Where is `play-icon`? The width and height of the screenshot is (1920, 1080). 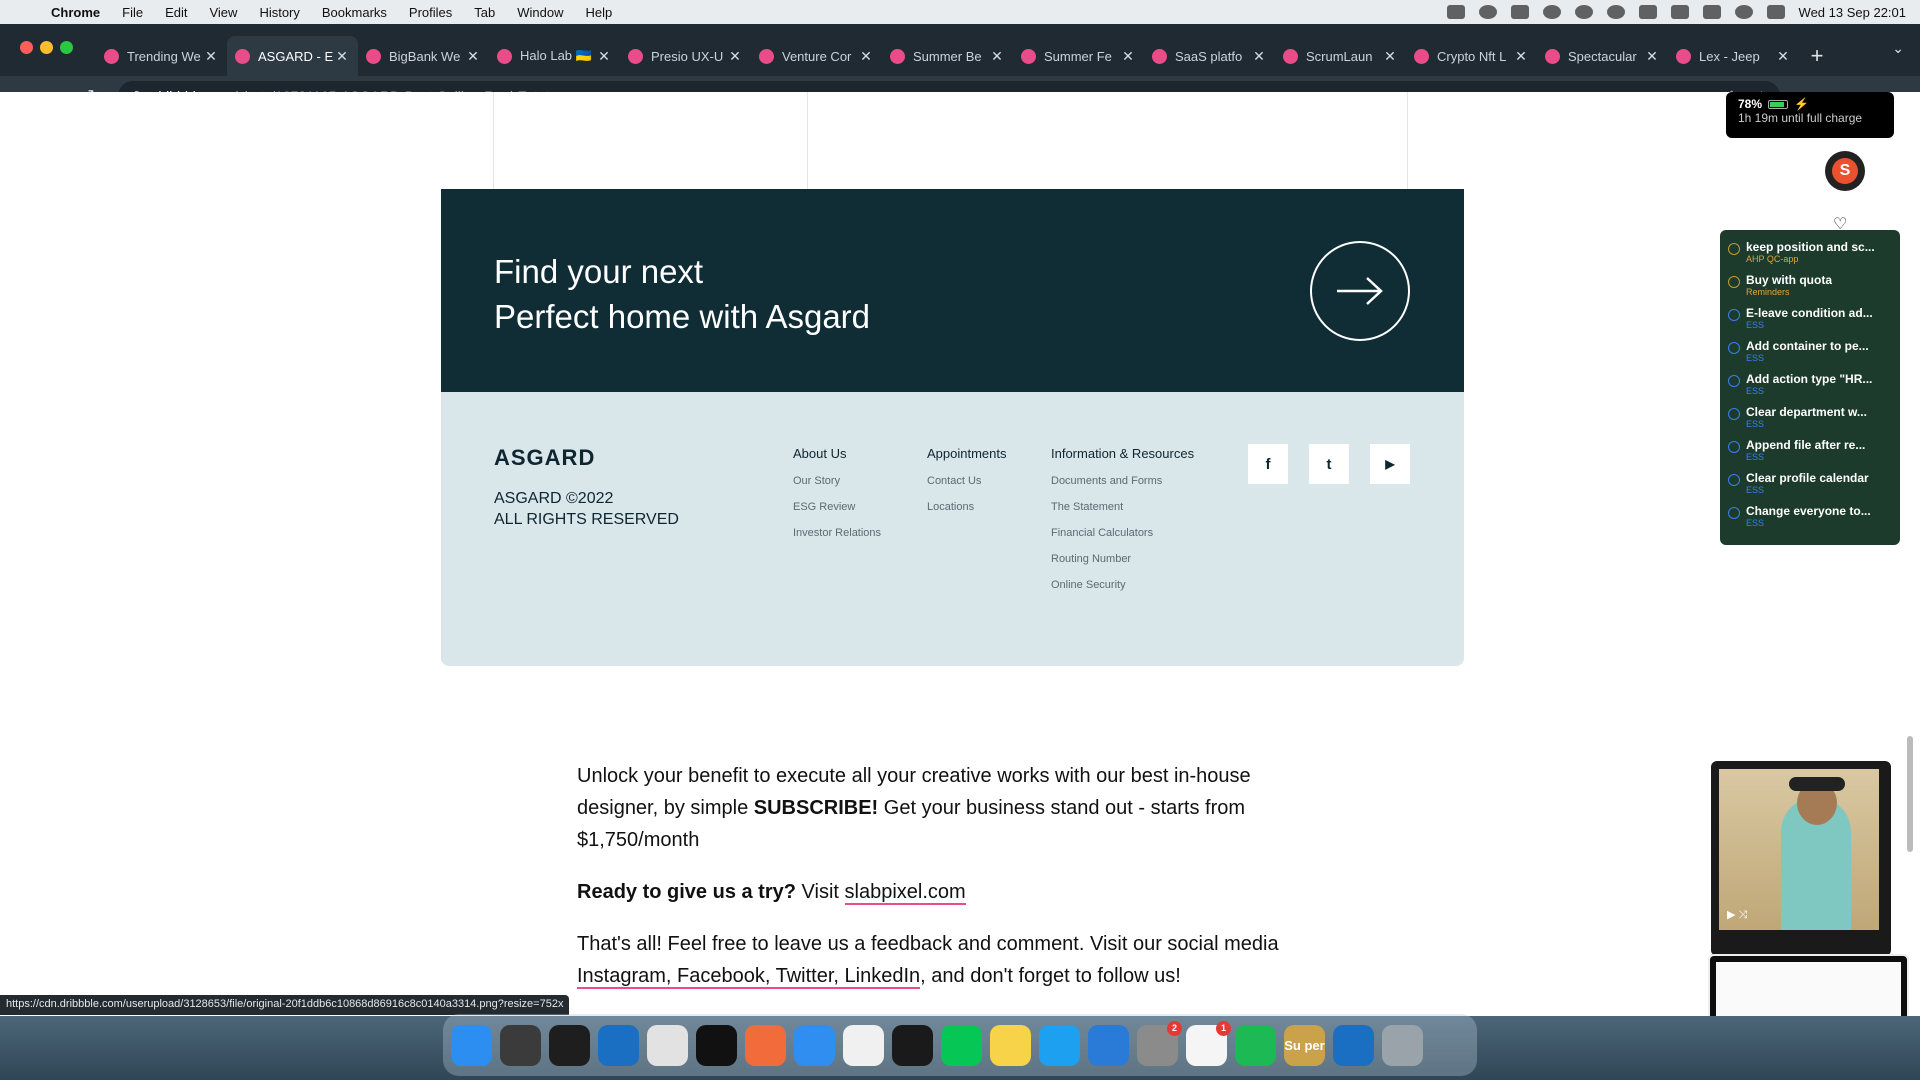
play-icon is located at coordinates (1615, 12).